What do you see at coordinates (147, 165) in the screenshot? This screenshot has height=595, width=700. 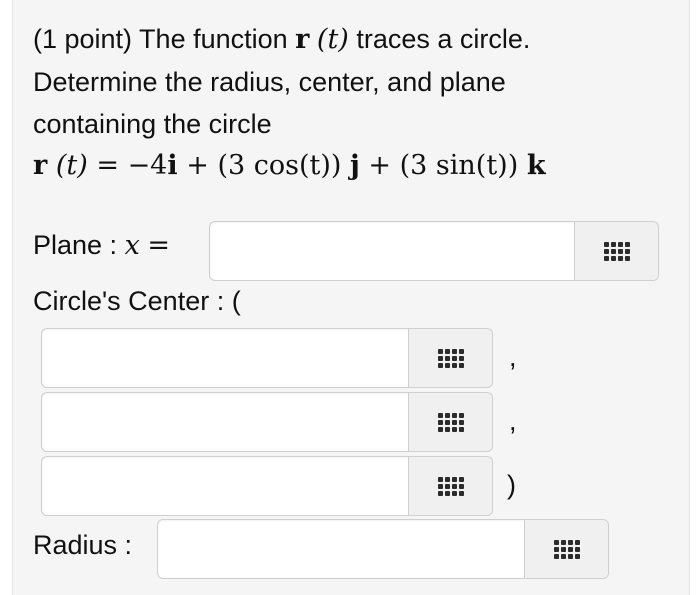 I see `eq-term-1: −4` at bounding box center [147, 165].